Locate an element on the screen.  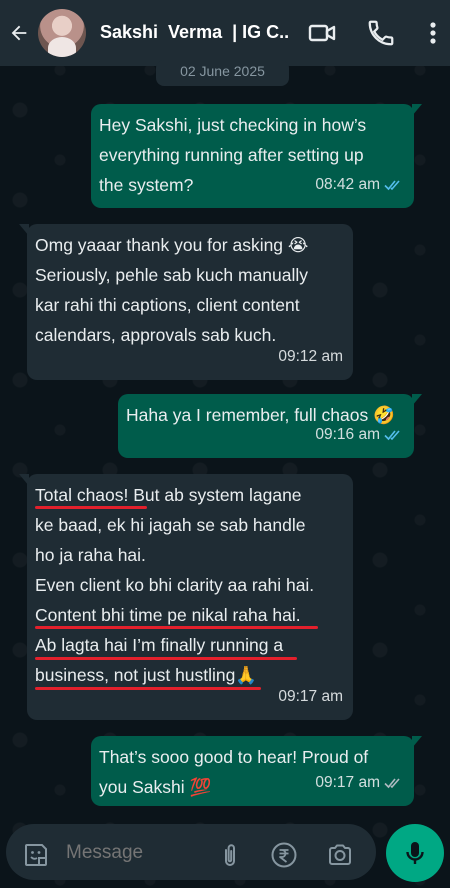
message-input-box is located at coordinates (191, 852).